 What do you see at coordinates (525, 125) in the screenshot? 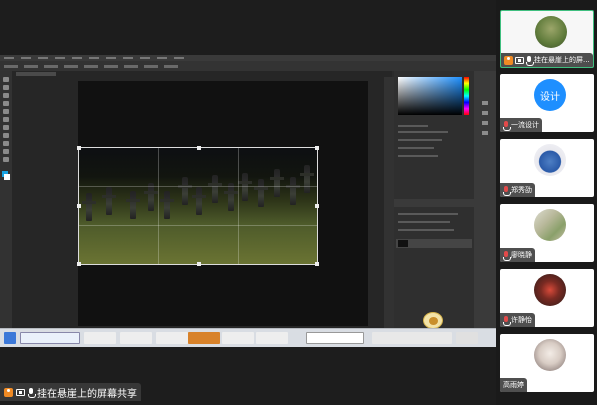
I see `participant-name: 一流设计` at bounding box center [525, 125].